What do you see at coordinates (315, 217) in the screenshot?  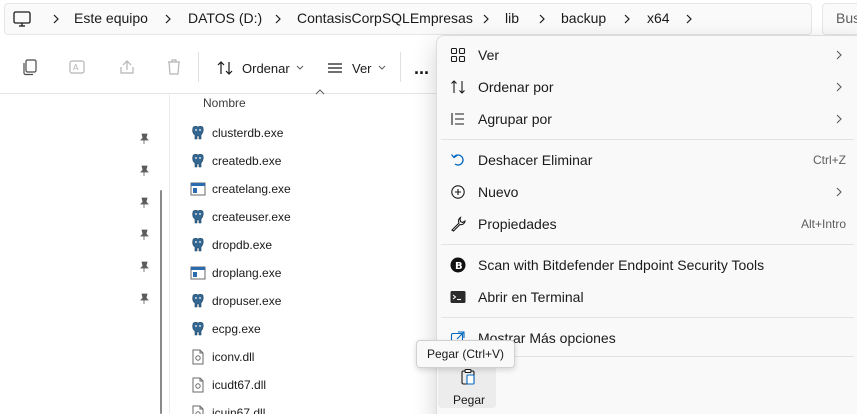 I see `file-row: createuser.exe` at bounding box center [315, 217].